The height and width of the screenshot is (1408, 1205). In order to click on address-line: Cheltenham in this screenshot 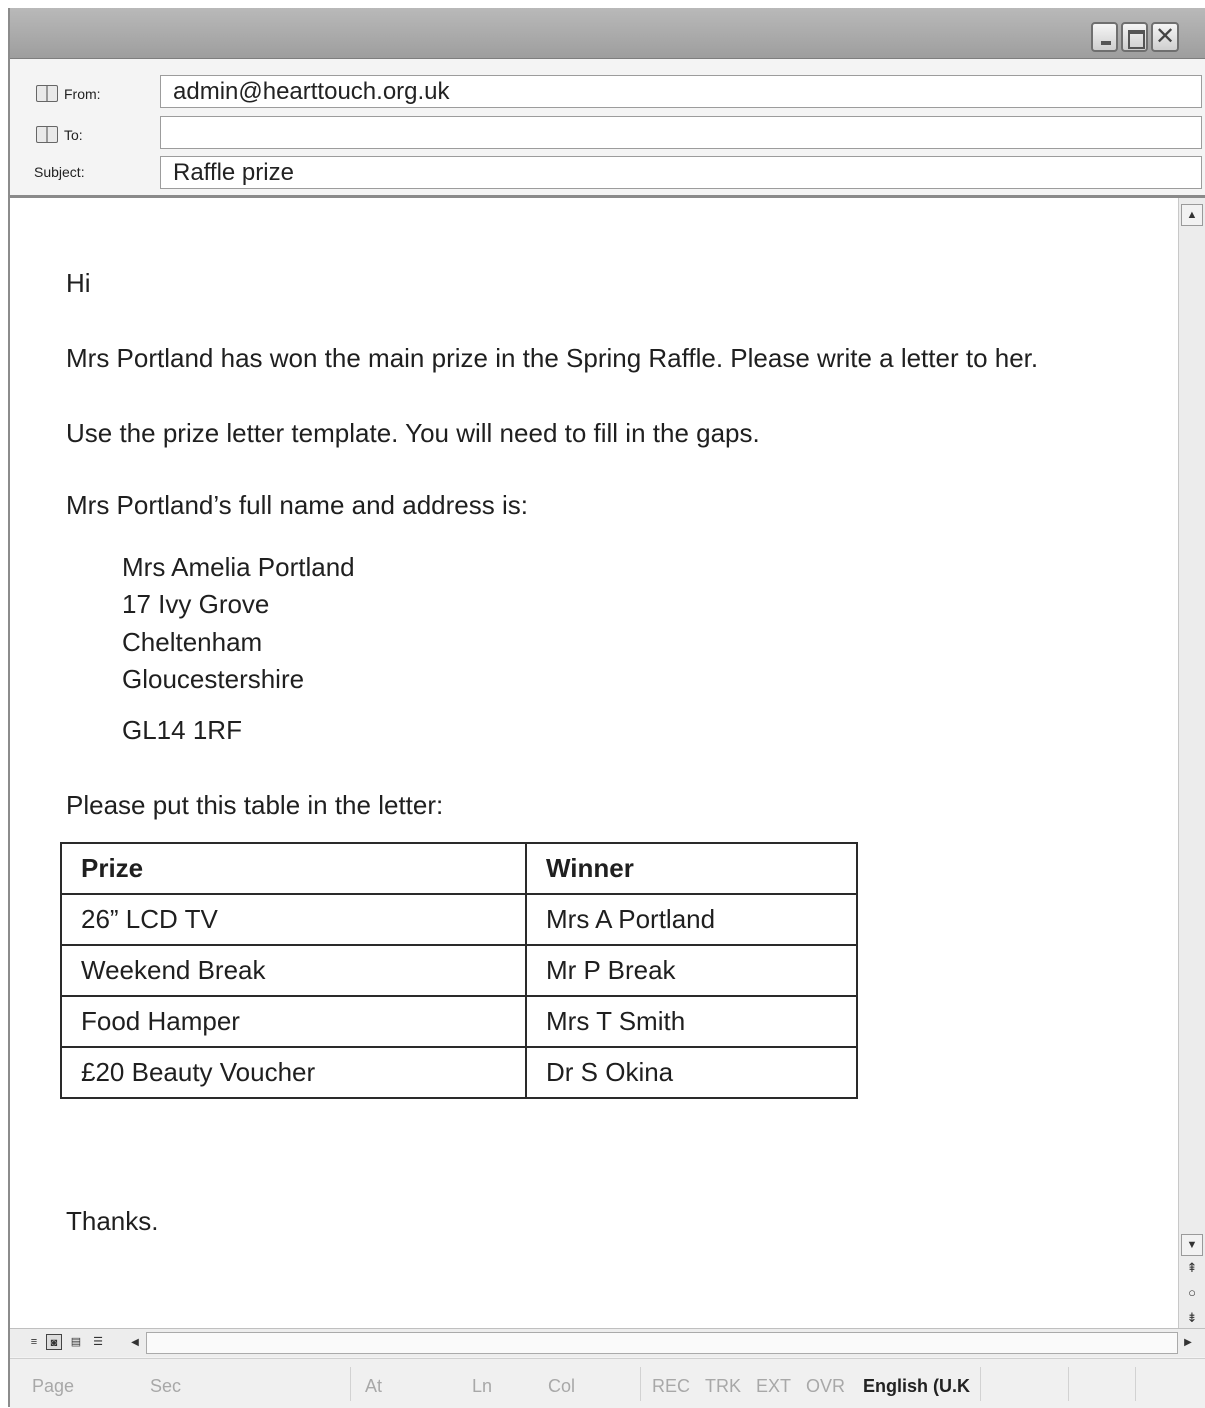, I will do `click(192, 642)`.